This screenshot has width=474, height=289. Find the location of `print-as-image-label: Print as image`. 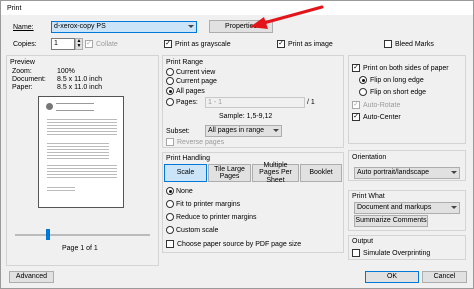

print-as-image-label: Print as image is located at coordinates (310, 44).